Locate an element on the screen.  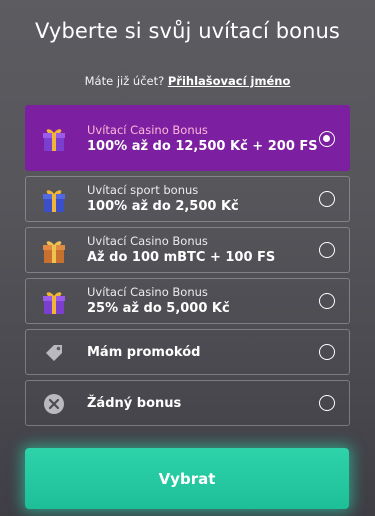
option-label: Mám promokód is located at coordinates (144, 352).